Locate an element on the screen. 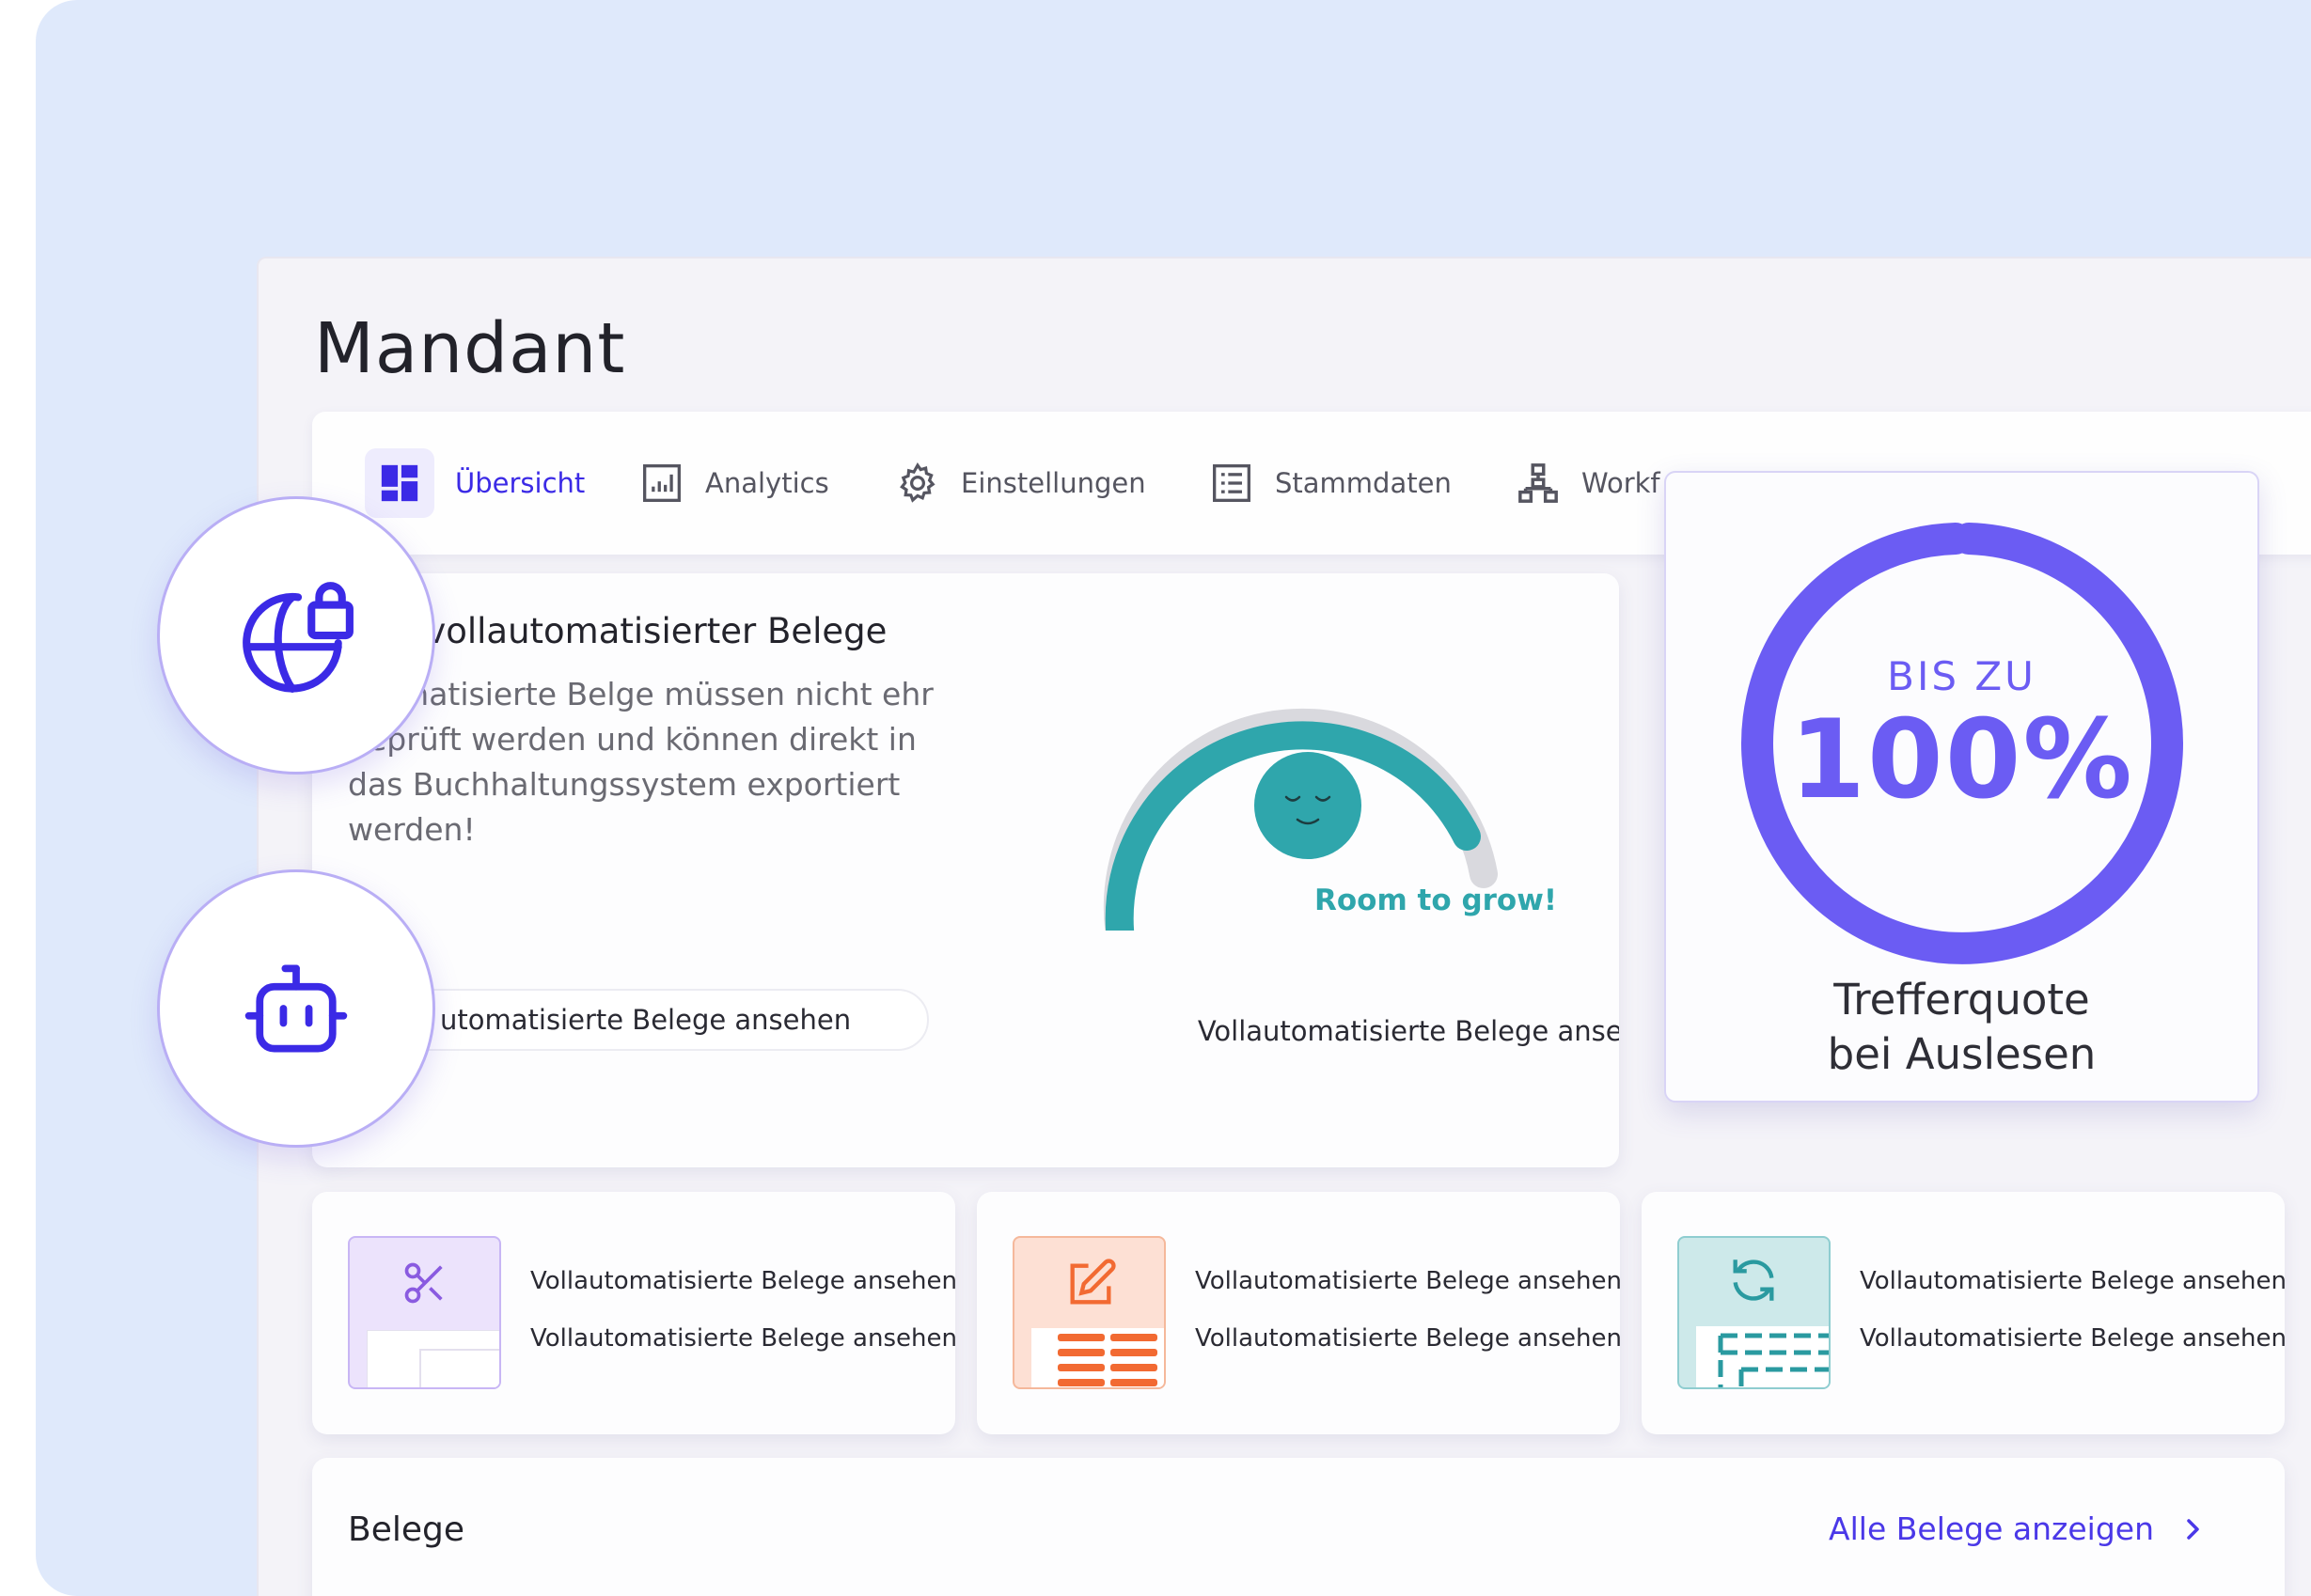  tab-label: Workf is located at coordinates (1620, 483).